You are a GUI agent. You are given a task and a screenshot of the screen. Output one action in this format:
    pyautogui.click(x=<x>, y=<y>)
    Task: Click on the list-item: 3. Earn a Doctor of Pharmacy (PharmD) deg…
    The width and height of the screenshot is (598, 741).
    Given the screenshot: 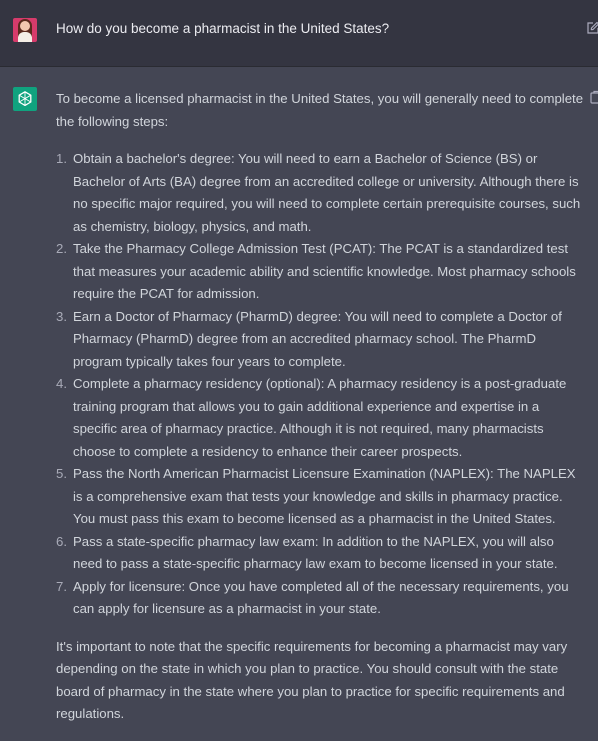 What is the action you would take?
    pyautogui.click(x=320, y=340)
    